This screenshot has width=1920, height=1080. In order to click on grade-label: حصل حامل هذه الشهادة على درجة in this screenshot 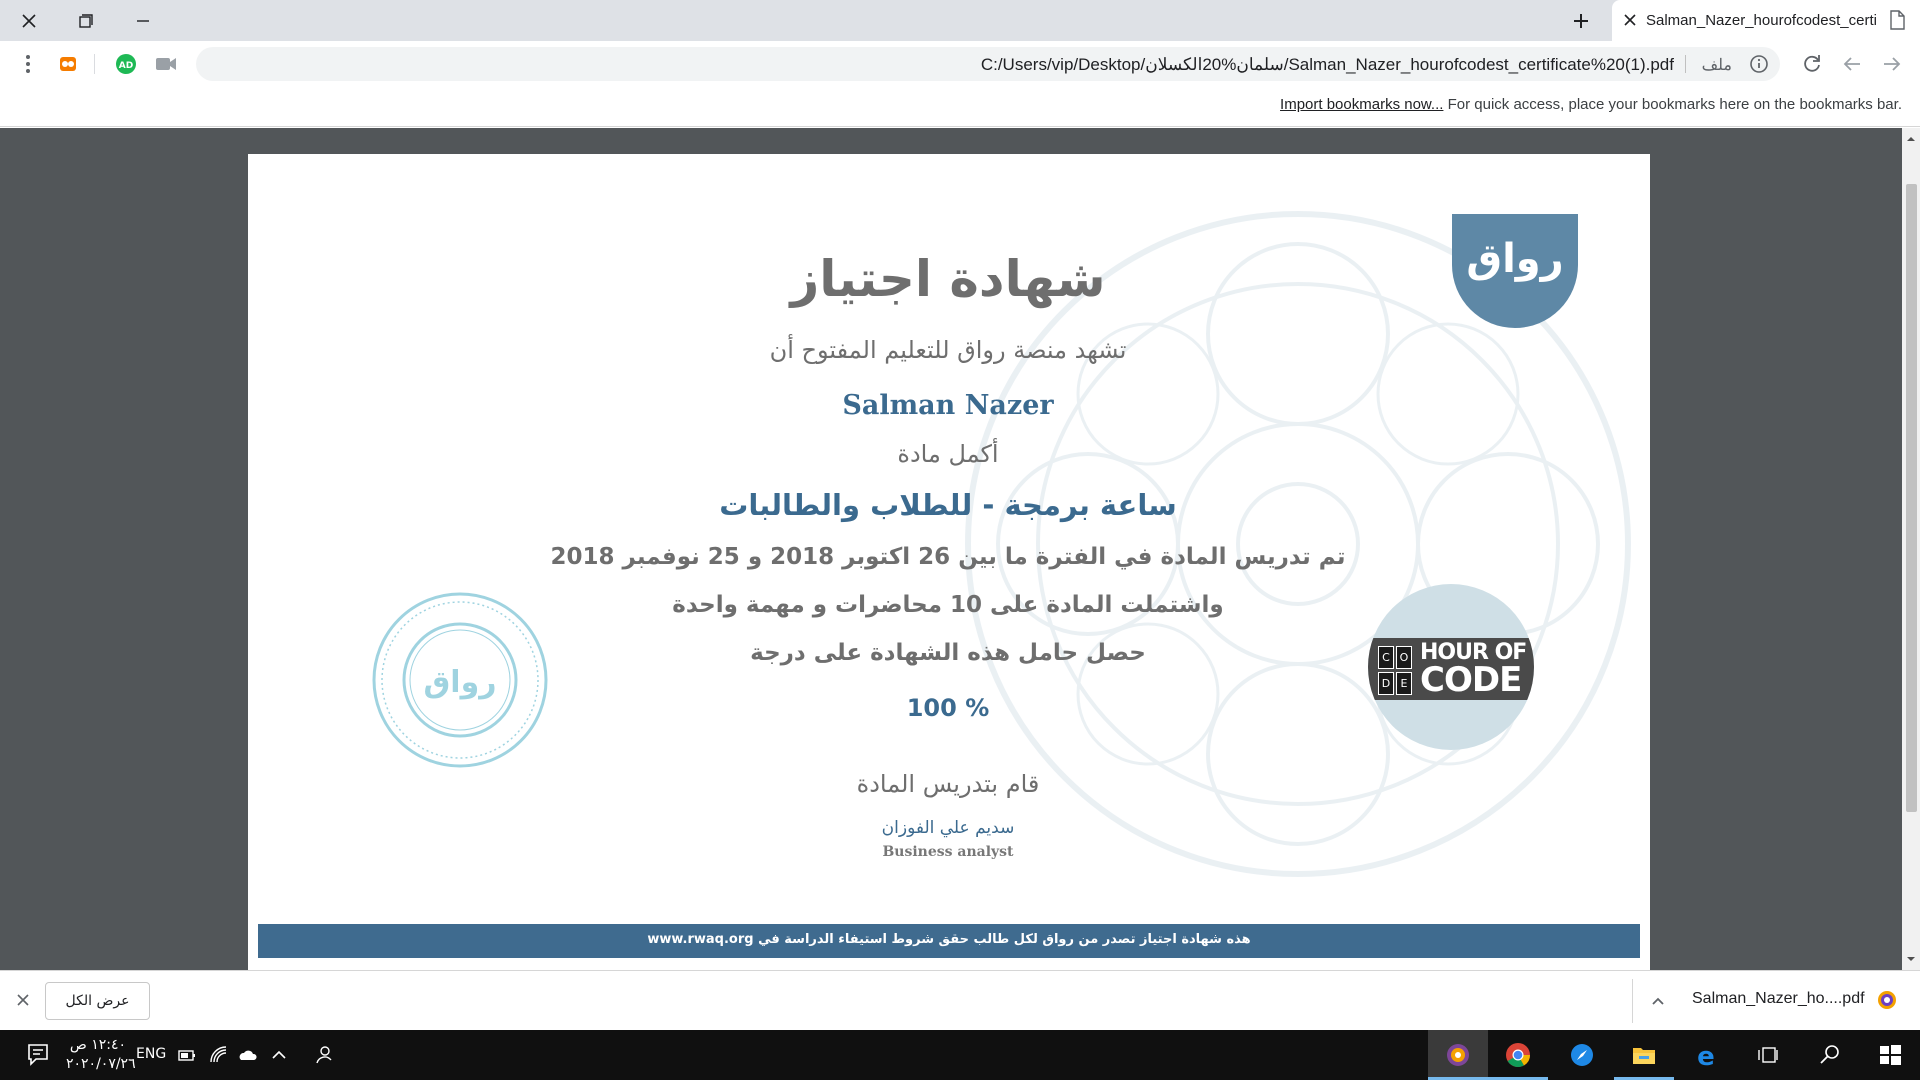, I will do `click(948, 653)`.